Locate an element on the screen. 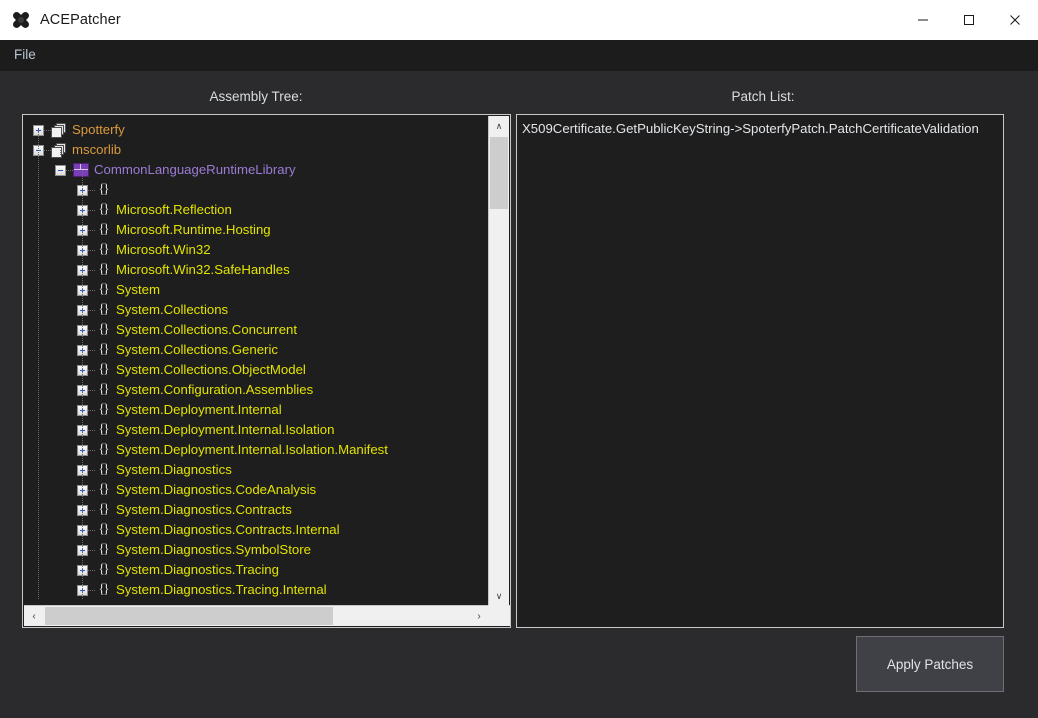  bandage-cross-icon is located at coordinates (21, 20).